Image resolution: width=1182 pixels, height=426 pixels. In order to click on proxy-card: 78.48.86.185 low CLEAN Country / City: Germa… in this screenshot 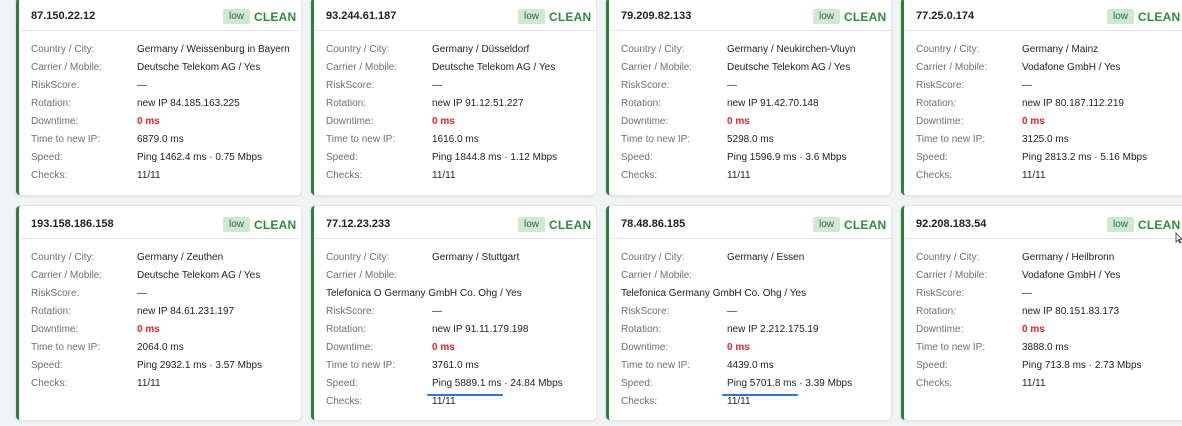, I will do `click(748, 313)`.